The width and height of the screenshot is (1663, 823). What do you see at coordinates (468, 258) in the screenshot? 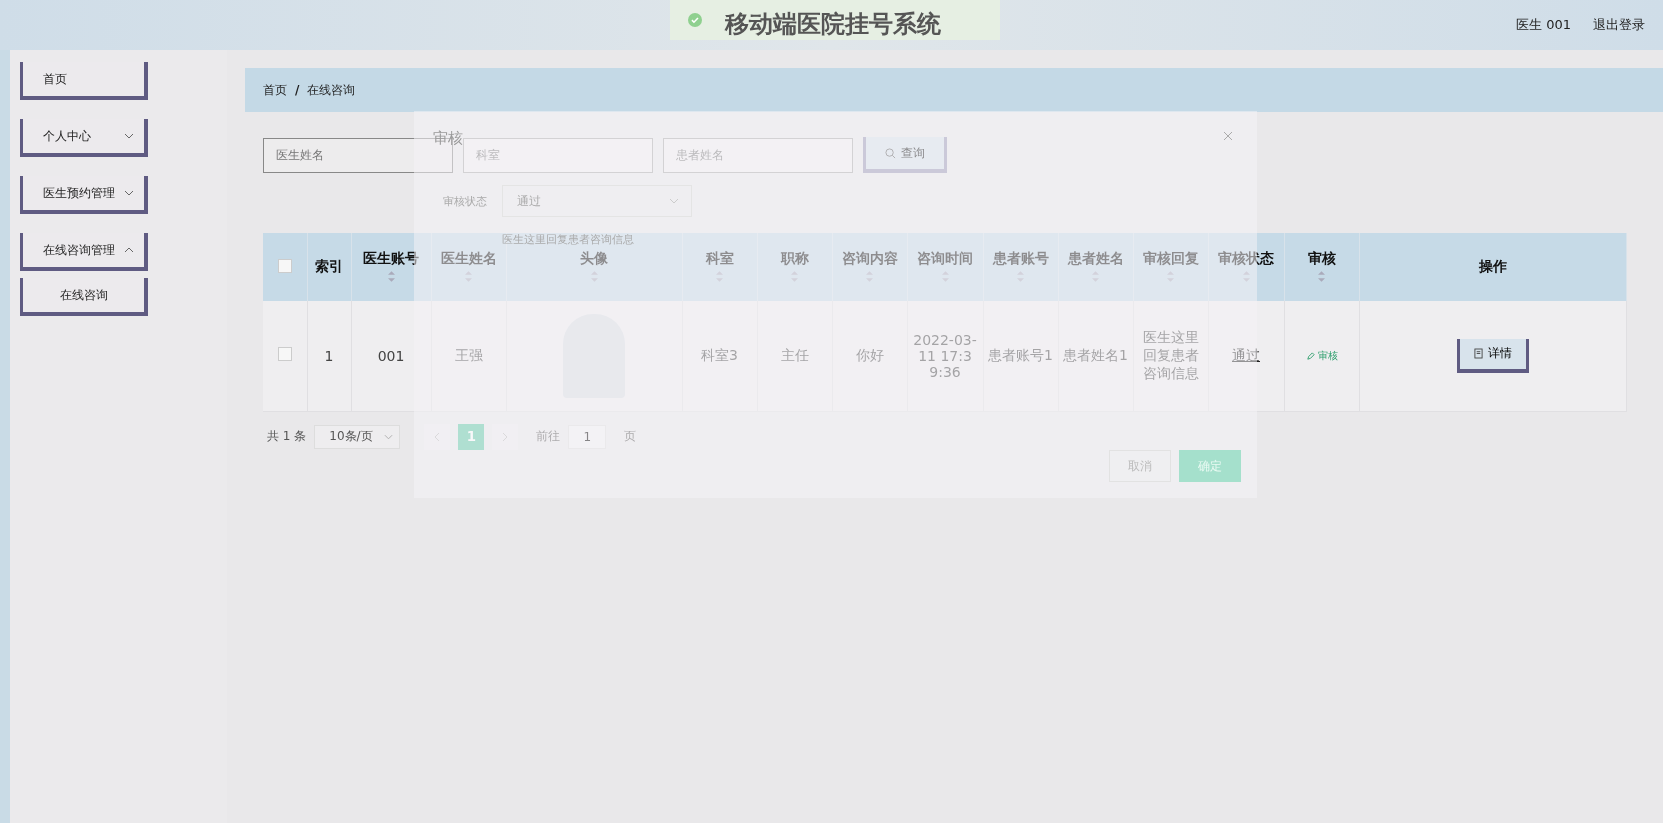
I see `column-header: 医生姓名` at bounding box center [468, 258].